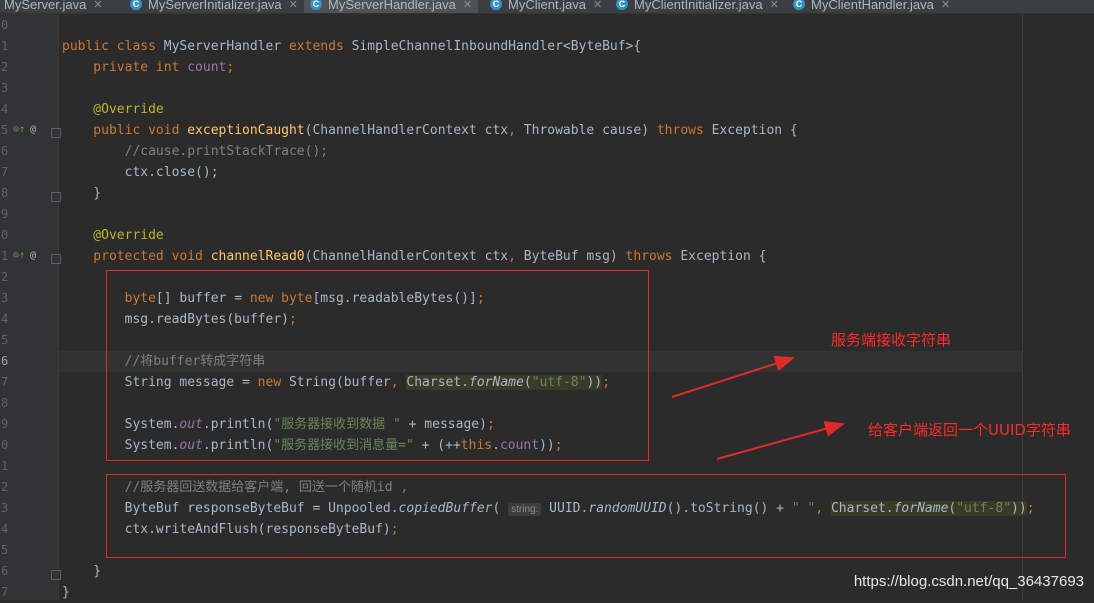 The height and width of the screenshot is (603, 1094). What do you see at coordinates (758, 407) in the screenshot?
I see `annotation-arrows` at bounding box center [758, 407].